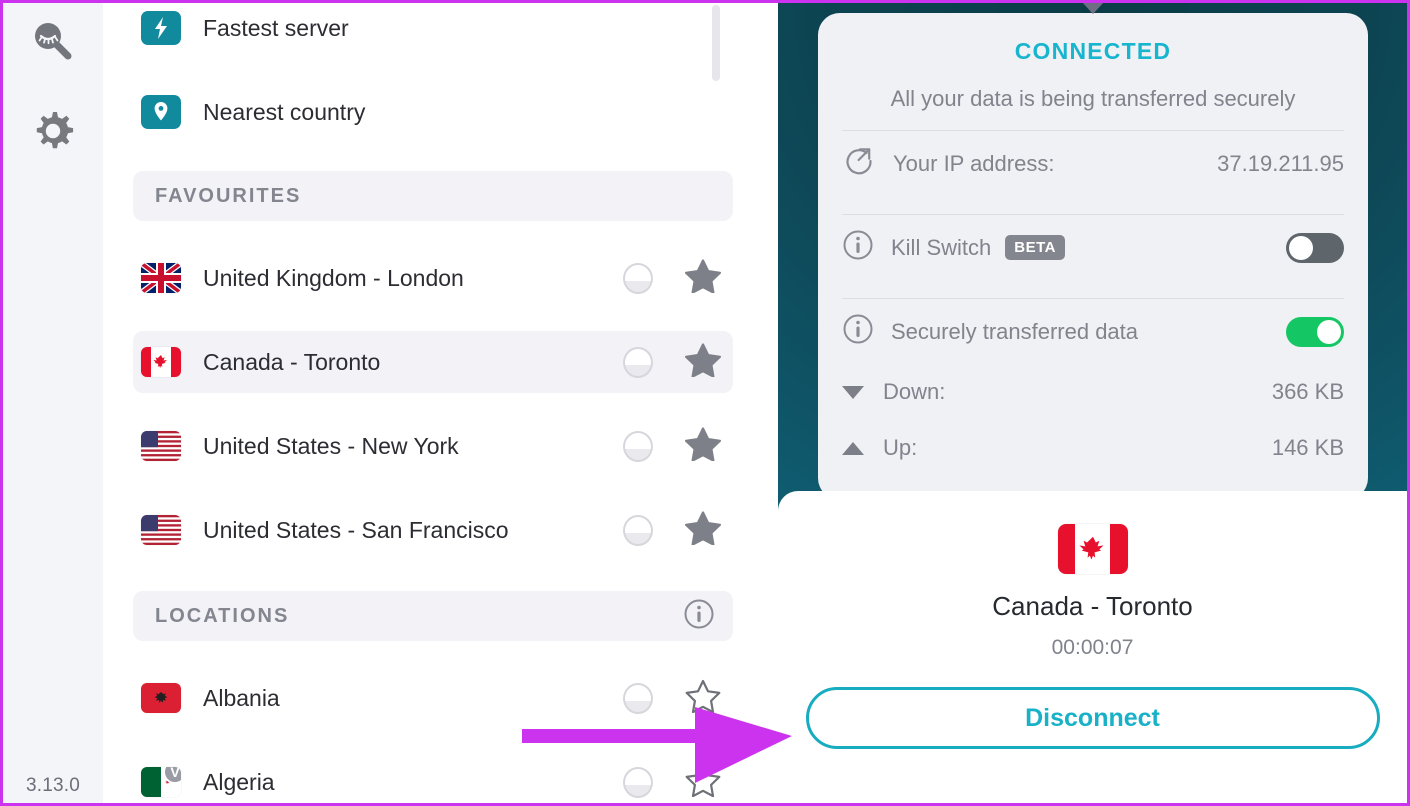  I want to click on kill-switch-label: Kill Switch, so click(941, 247).